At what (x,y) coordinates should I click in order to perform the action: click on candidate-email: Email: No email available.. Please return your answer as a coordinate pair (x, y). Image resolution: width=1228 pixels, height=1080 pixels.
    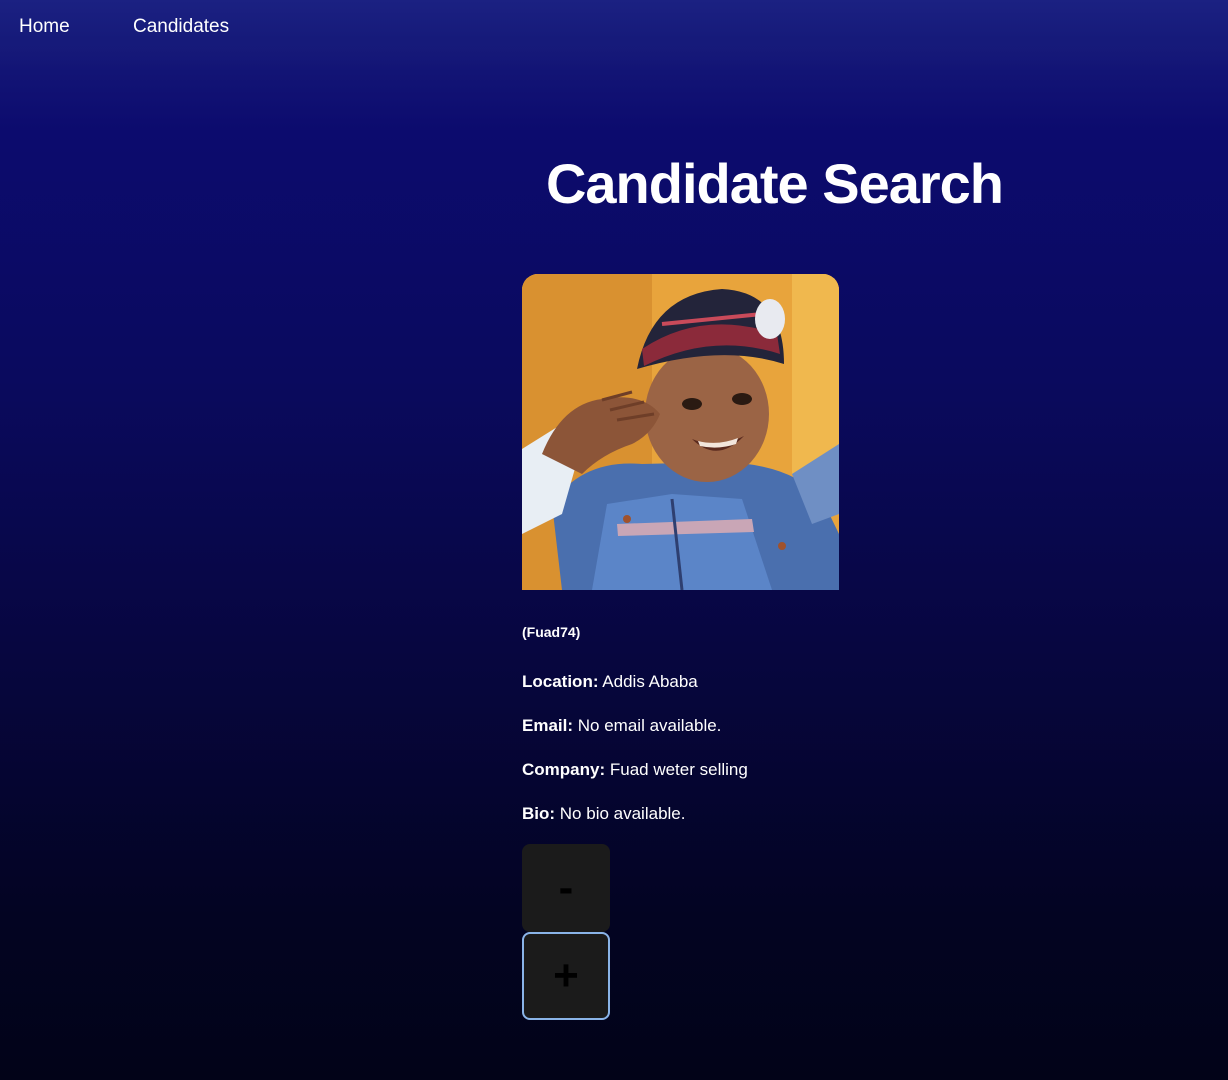
    Looking at the image, I should click on (621, 726).